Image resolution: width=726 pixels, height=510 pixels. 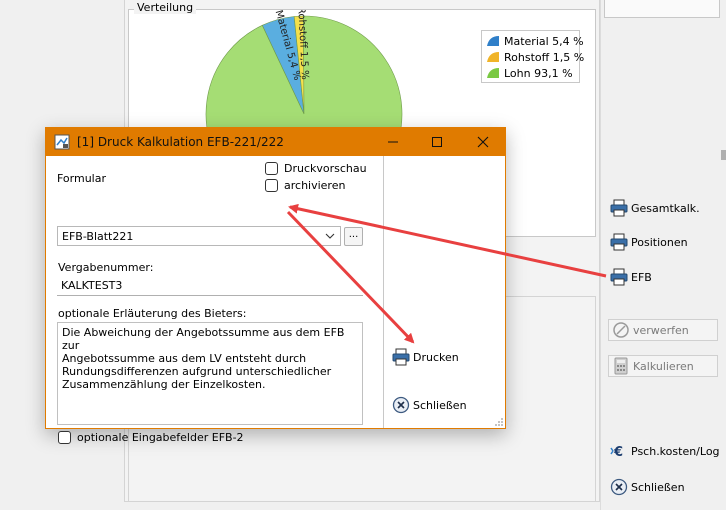 I want to click on druckvorschau-checkbox: Druckvorschau, so click(x=316, y=168).